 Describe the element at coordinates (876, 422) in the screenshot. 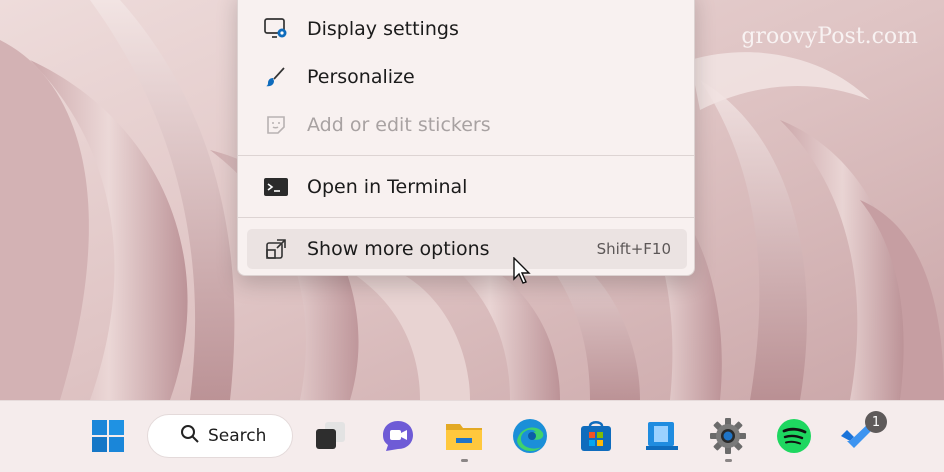

I see `notification-badge: 1` at that location.